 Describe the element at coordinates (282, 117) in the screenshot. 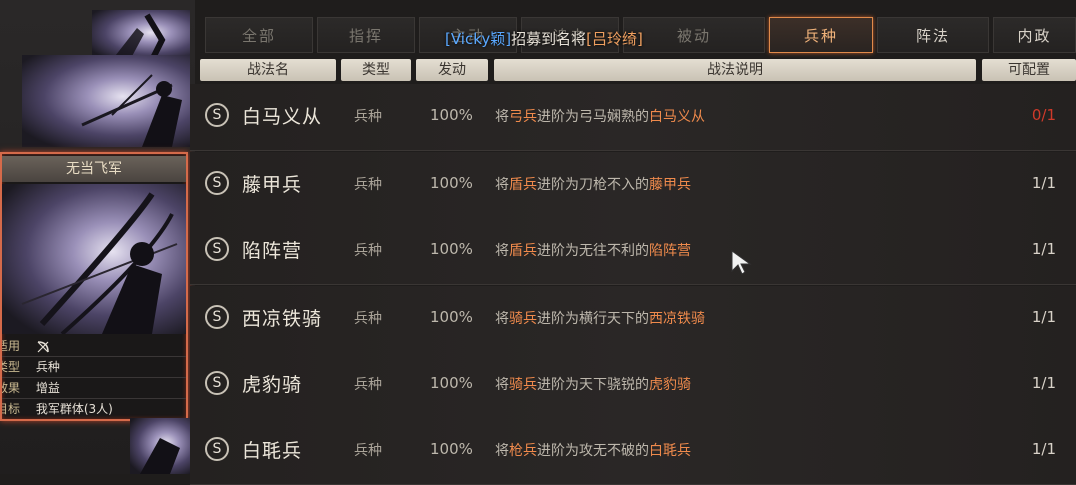

I see `skill-name: 白马义从` at that location.